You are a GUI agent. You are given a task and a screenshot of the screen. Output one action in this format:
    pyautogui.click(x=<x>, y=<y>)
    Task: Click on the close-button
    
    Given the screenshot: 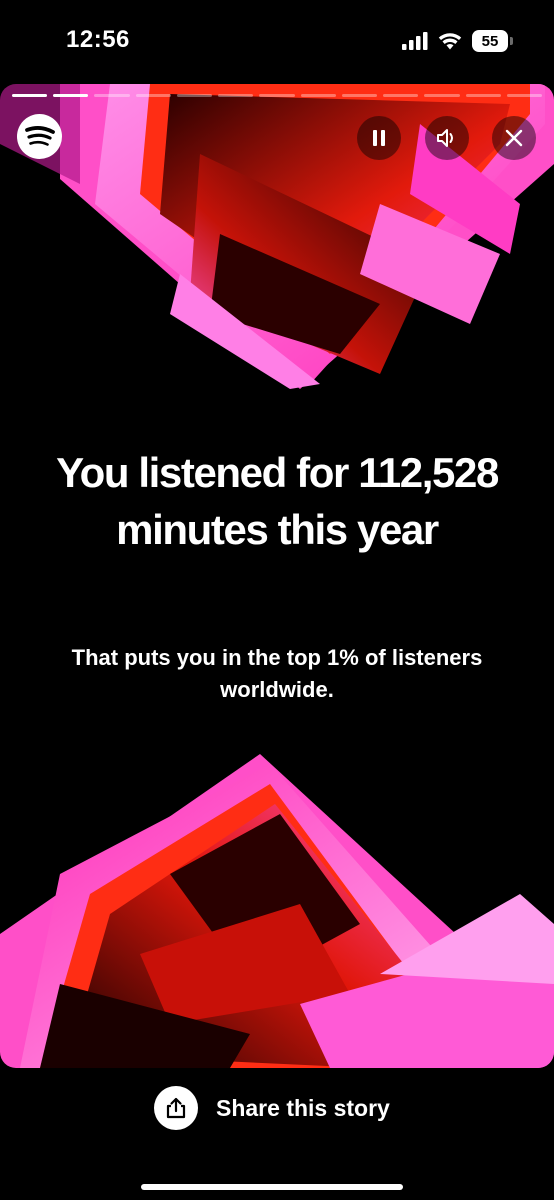 What is the action you would take?
    pyautogui.click(x=514, y=138)
    